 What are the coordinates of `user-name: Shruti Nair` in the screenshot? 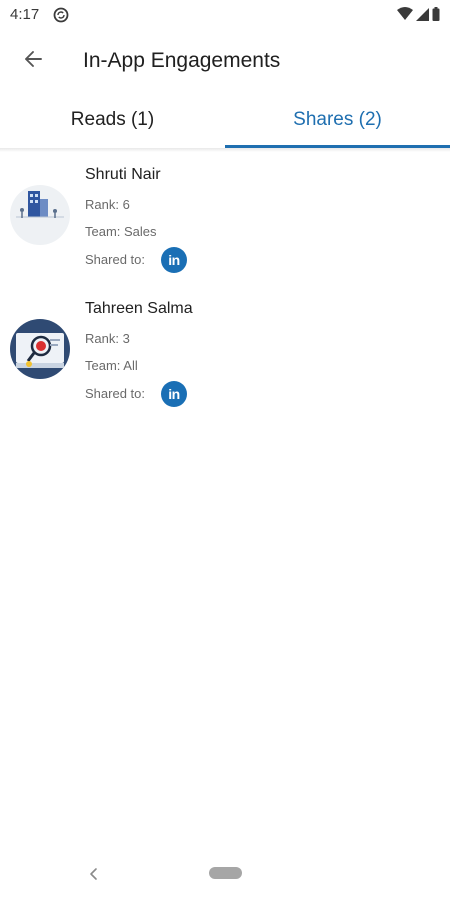 It's located at (123, 174).